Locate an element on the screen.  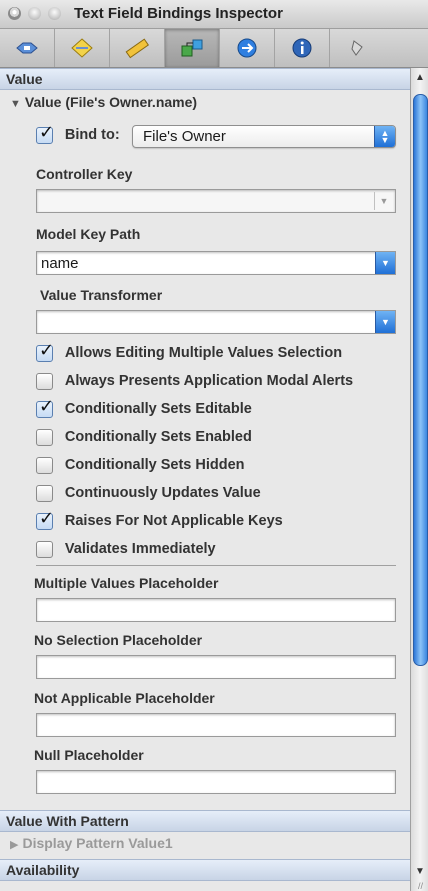
connections-icon is located at coordinates (247, 48).